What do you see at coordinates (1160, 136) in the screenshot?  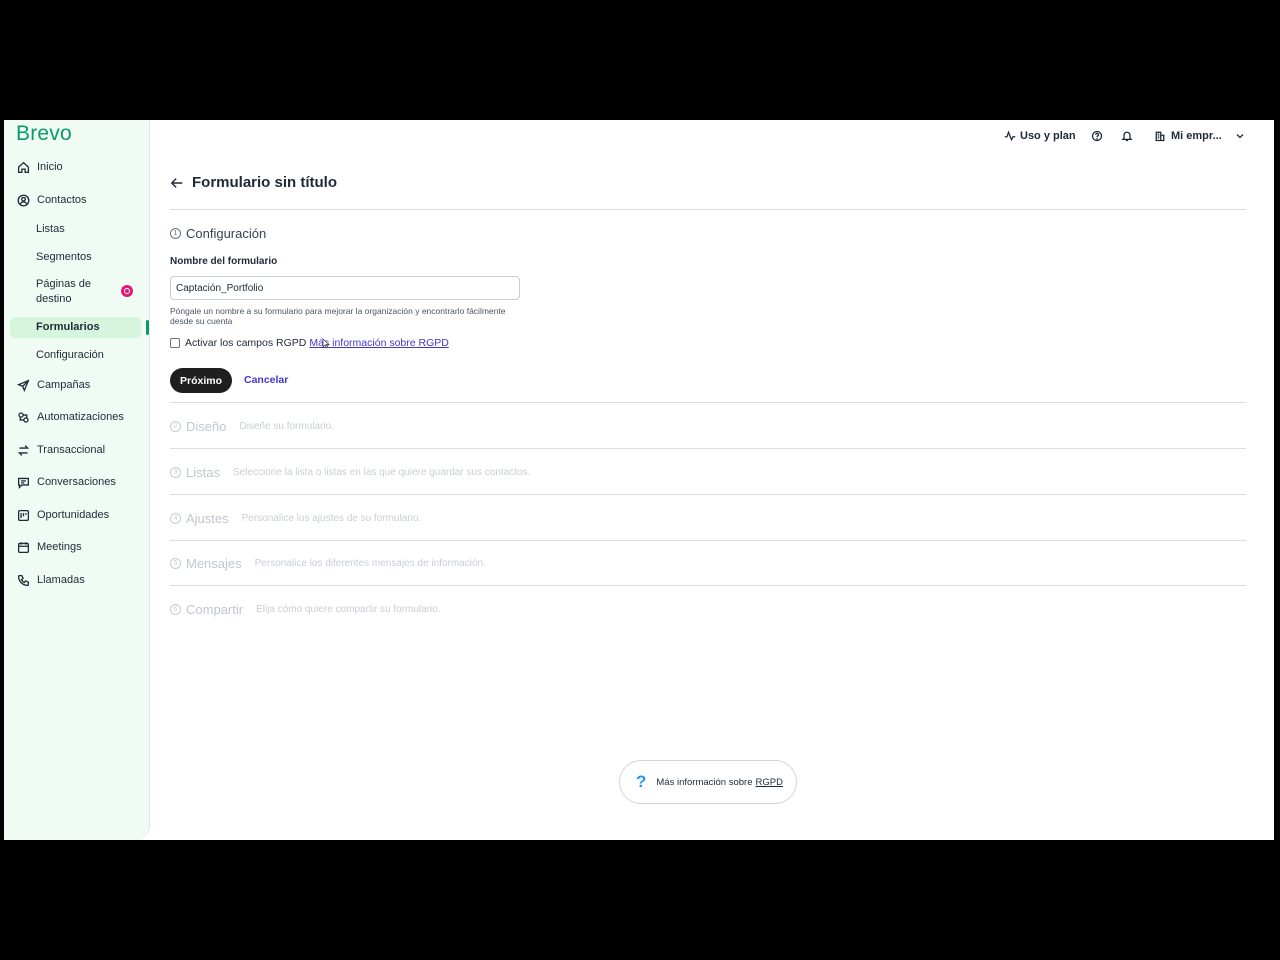 I see `building-icon` at bounding box center [1160, 136].